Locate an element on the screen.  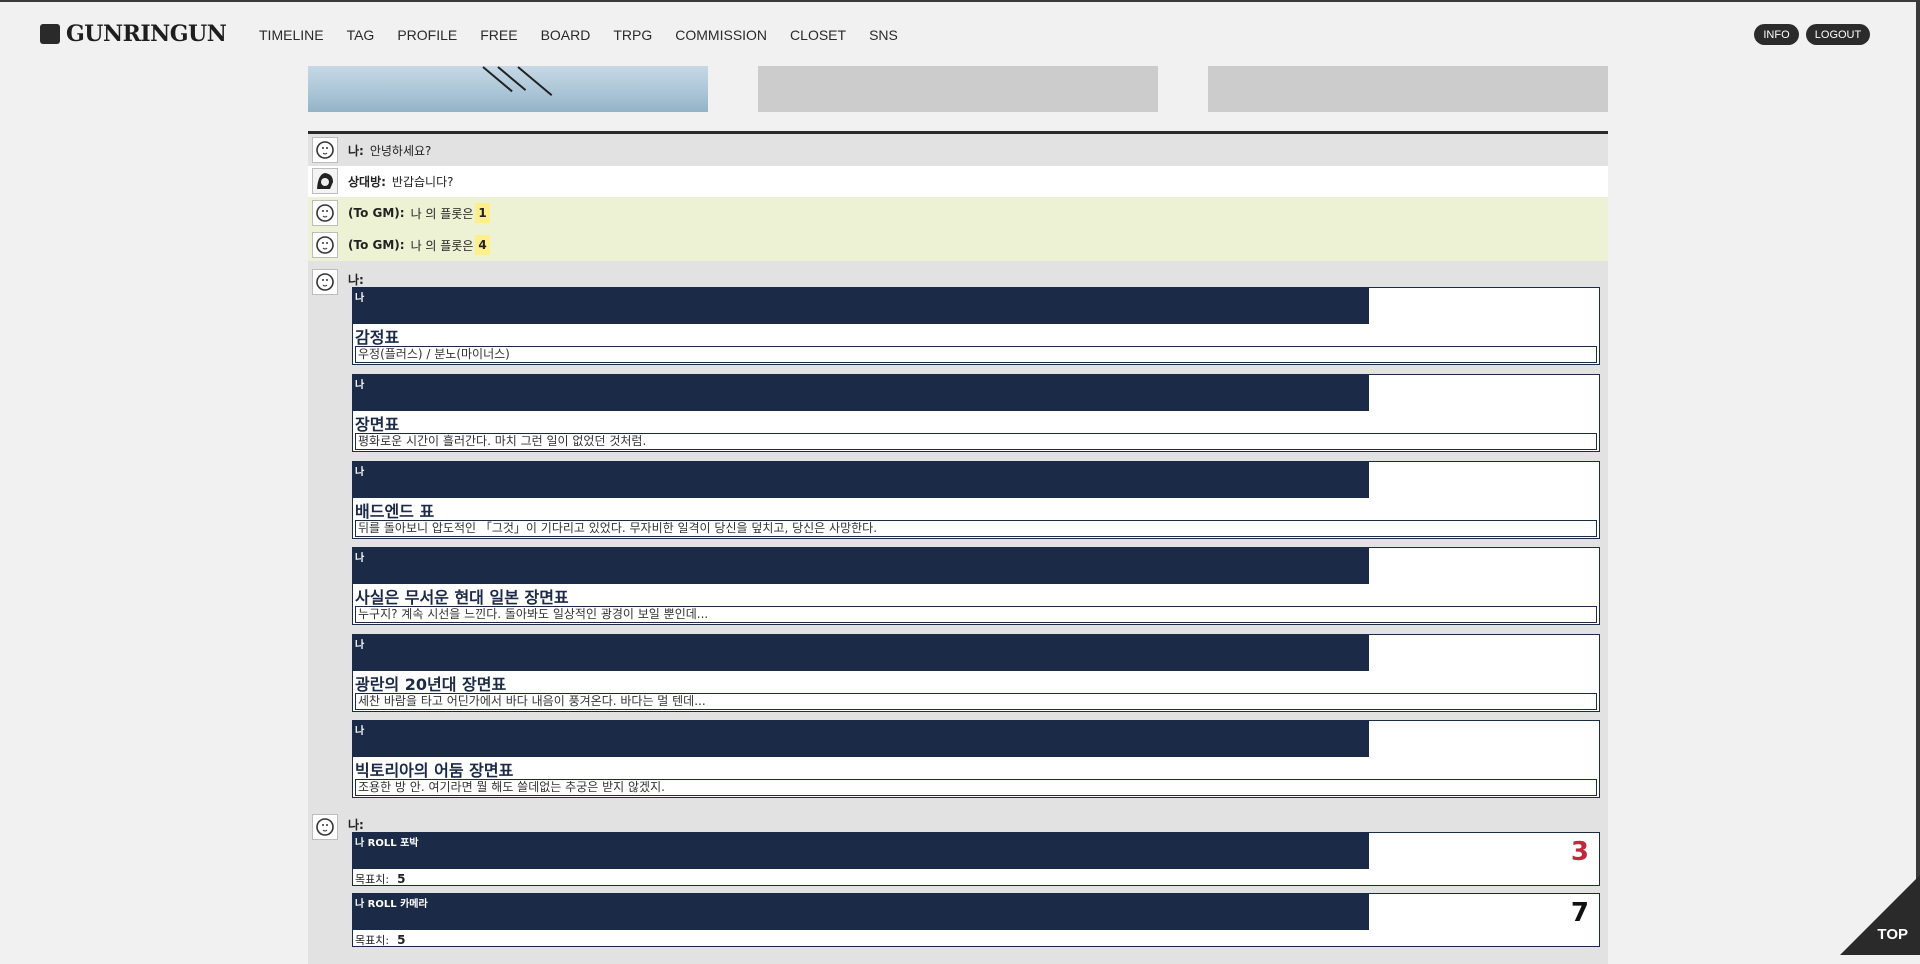
roll-header: 나 ROLL 포박 is located at coordinates (861, 851).